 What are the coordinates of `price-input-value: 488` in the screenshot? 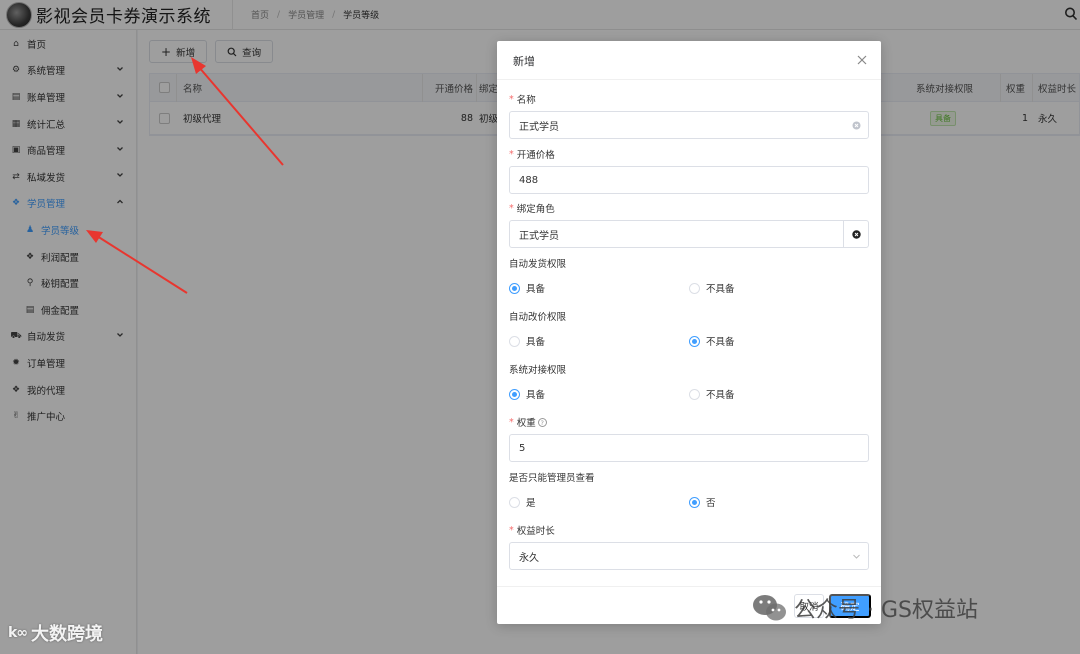 It's located at (529, 180).